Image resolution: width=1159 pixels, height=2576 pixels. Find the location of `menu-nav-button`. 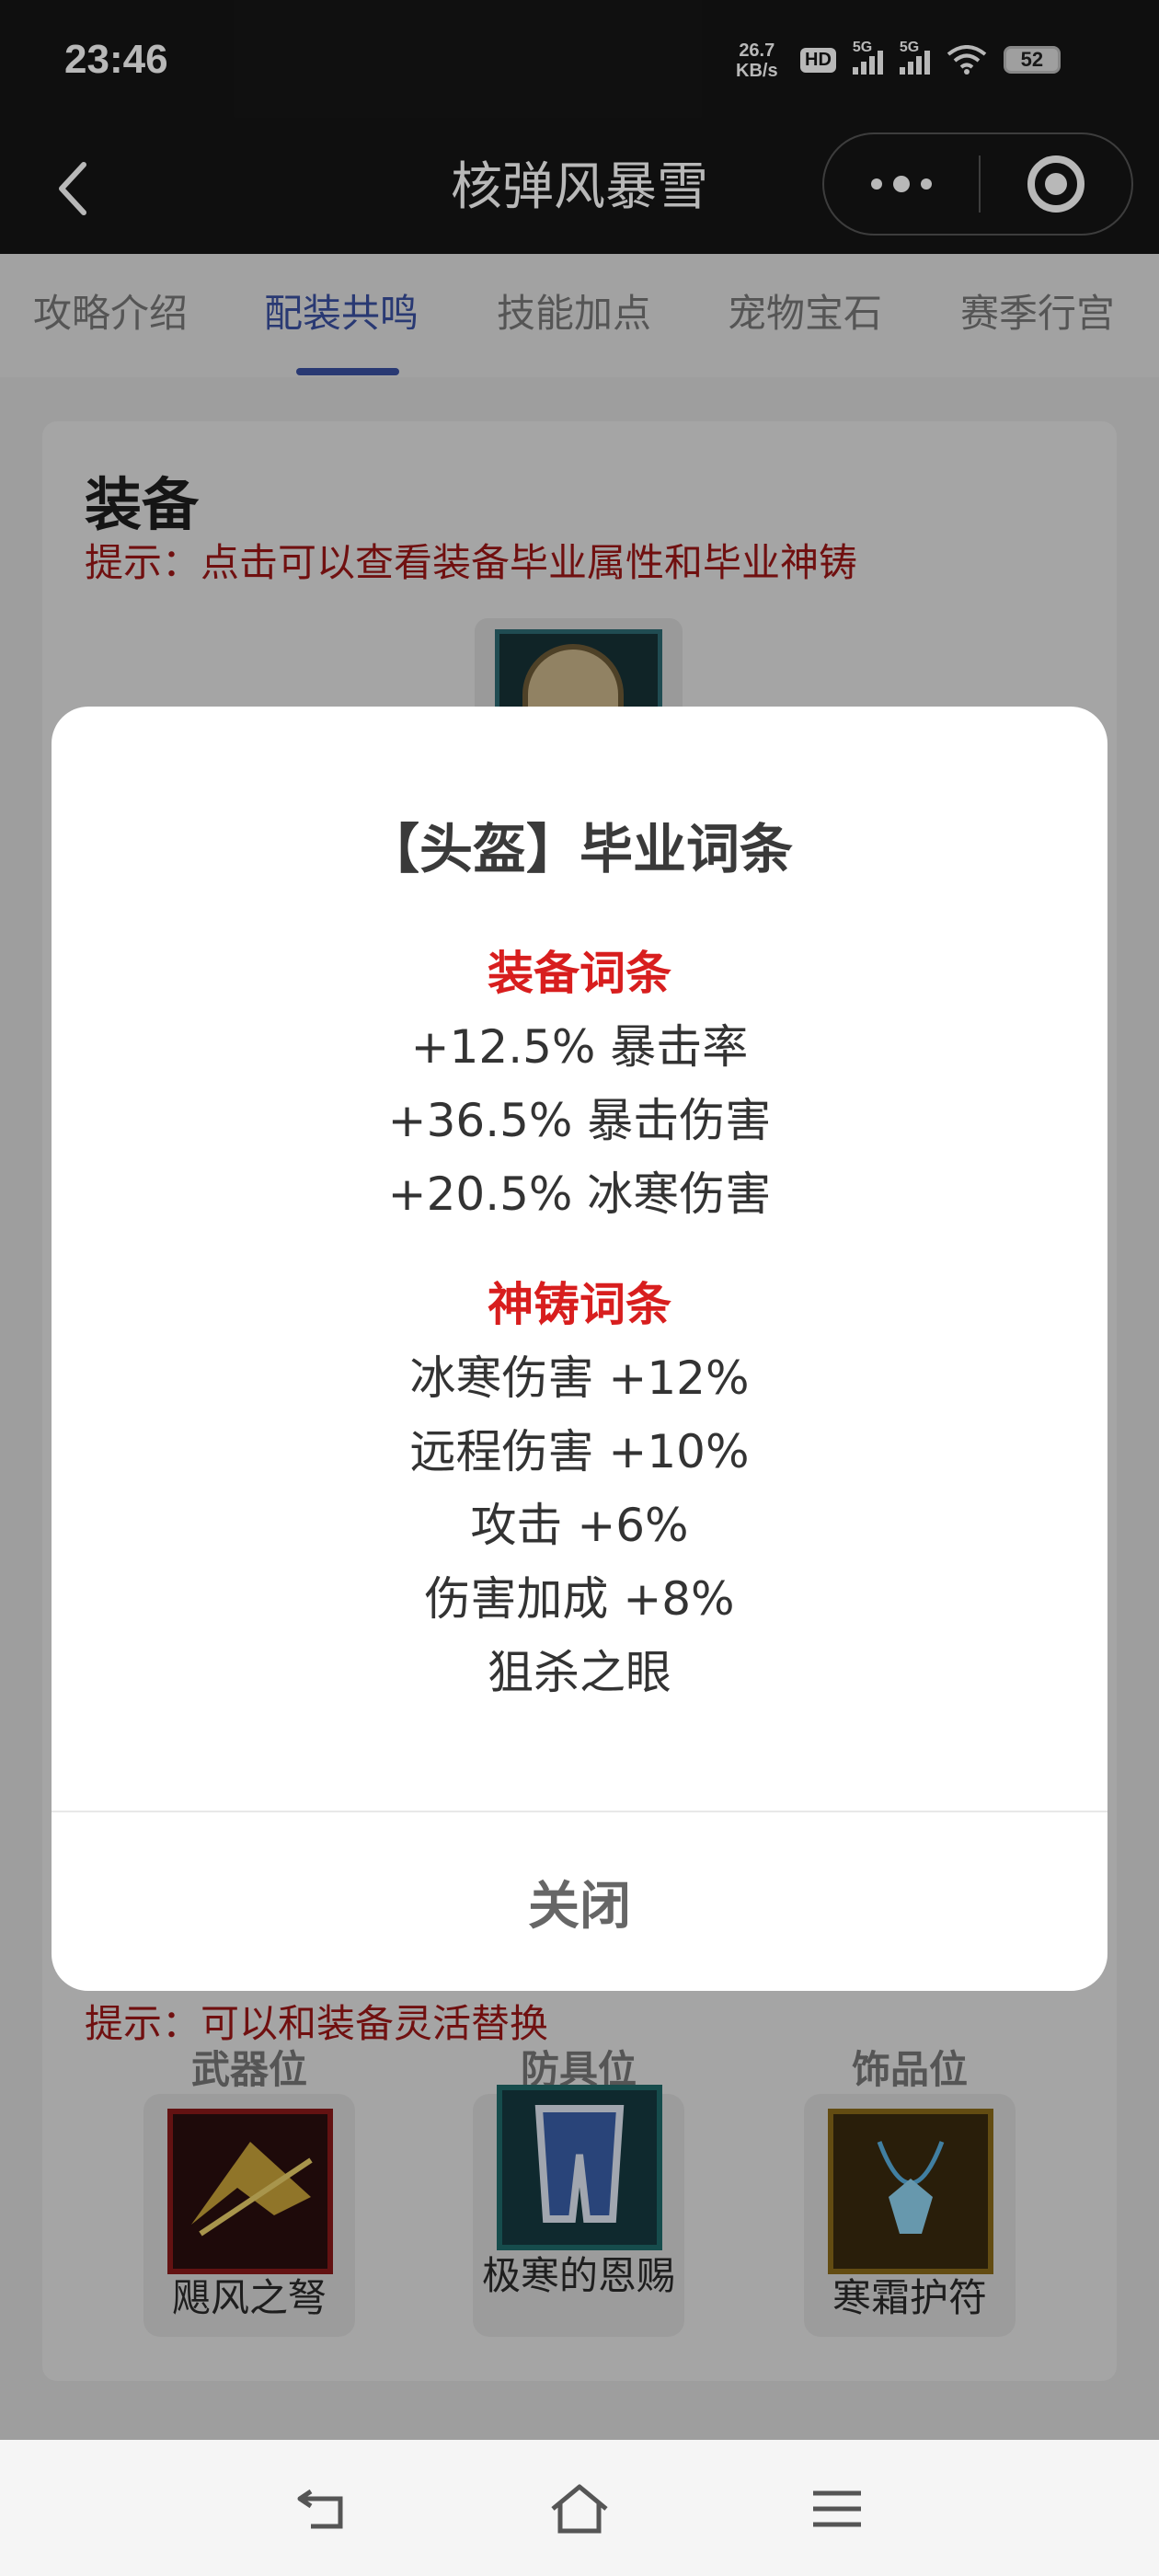

menu-nav-button is located at coordinates (837, 2509).